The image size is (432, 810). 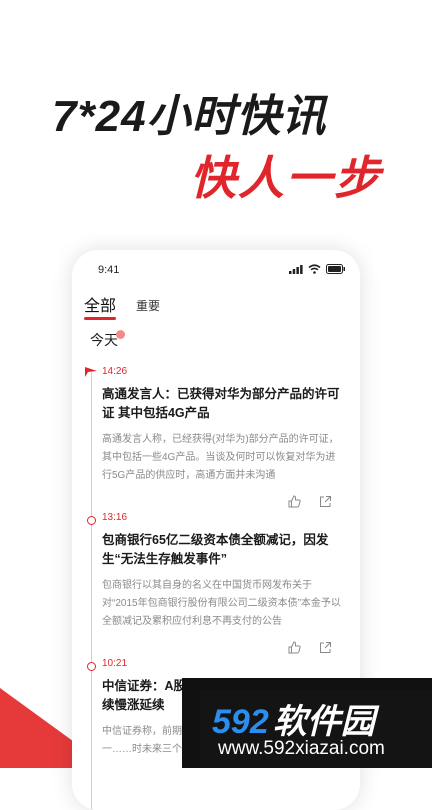 What do you see at coordinates (216, 270) in the screenshot?
I see `status-bar: 9:41` at bounding box center [216, 270].